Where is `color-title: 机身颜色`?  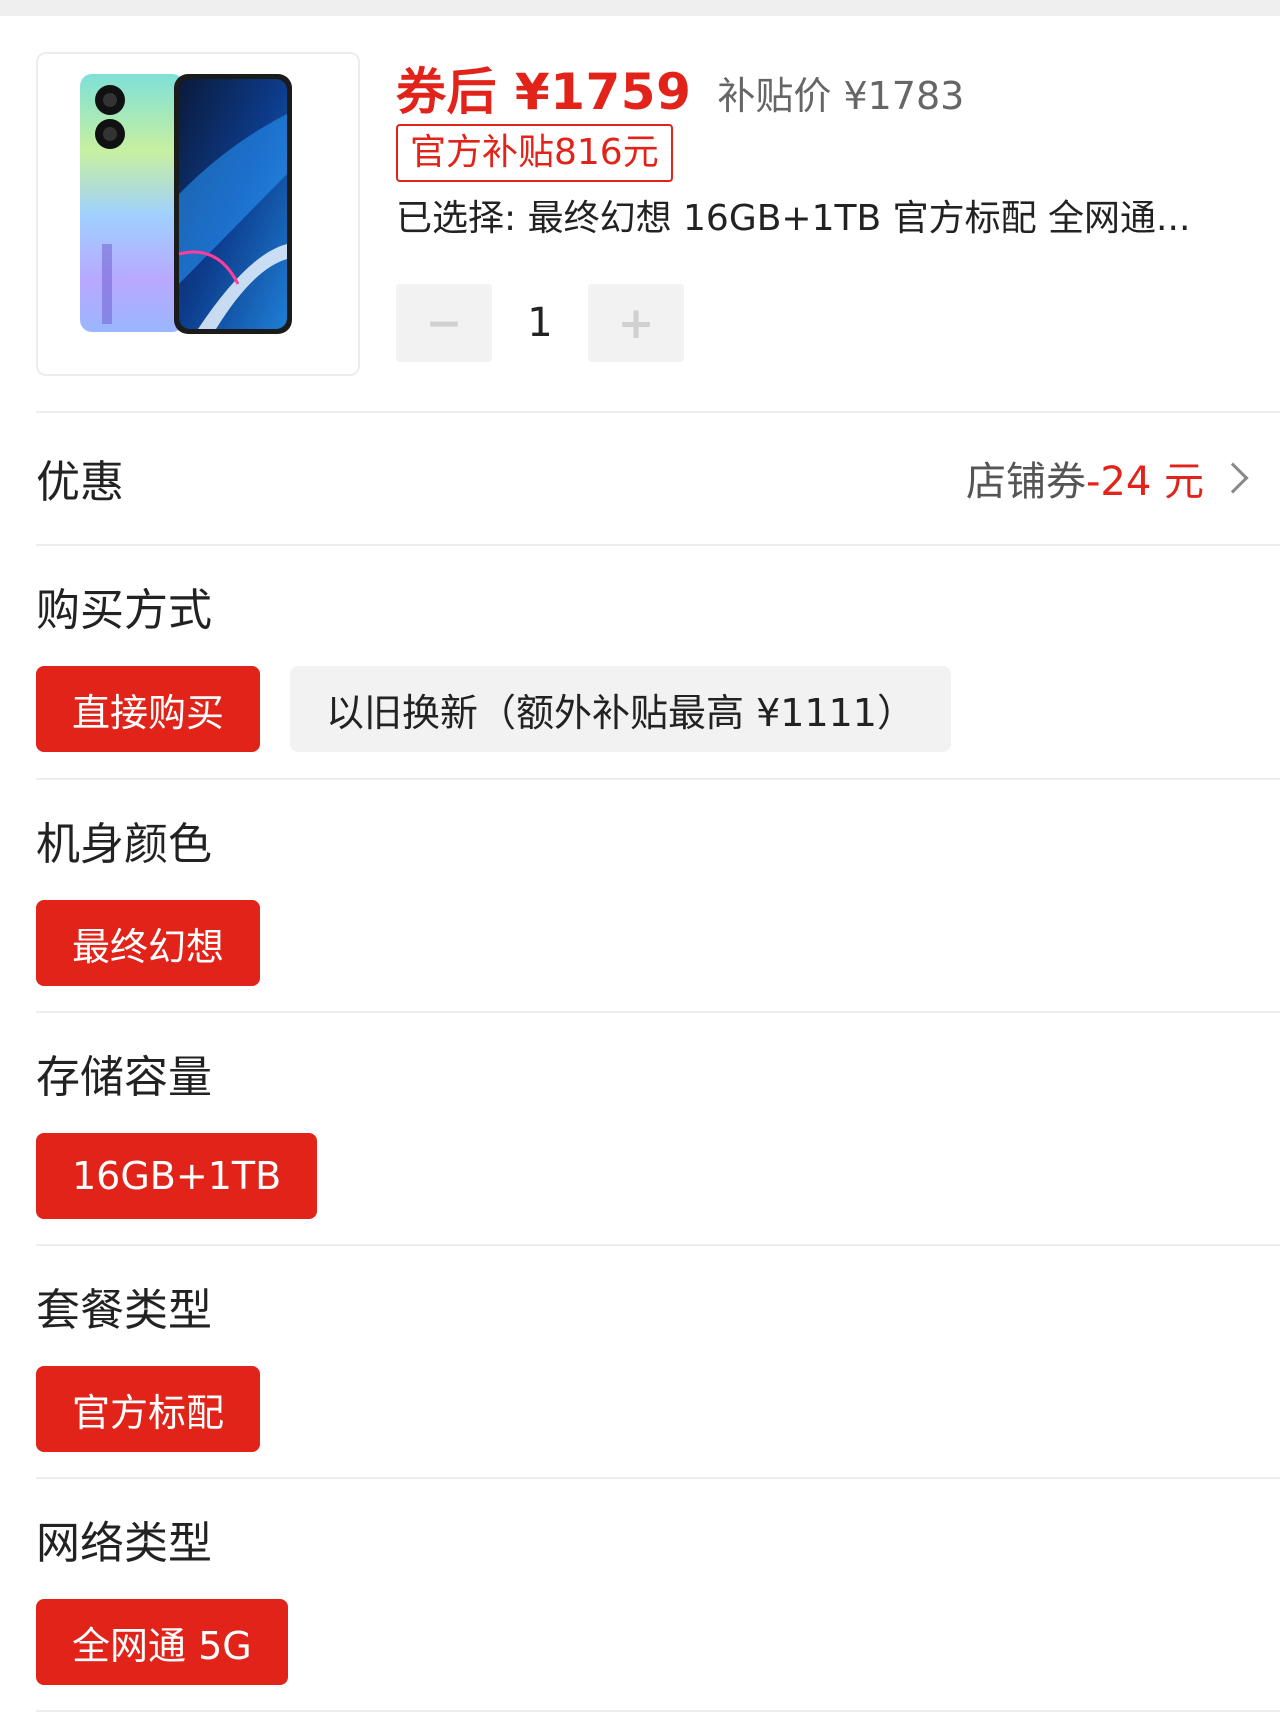
color-title: 机身颜色 is located at coordinates (124, 844).